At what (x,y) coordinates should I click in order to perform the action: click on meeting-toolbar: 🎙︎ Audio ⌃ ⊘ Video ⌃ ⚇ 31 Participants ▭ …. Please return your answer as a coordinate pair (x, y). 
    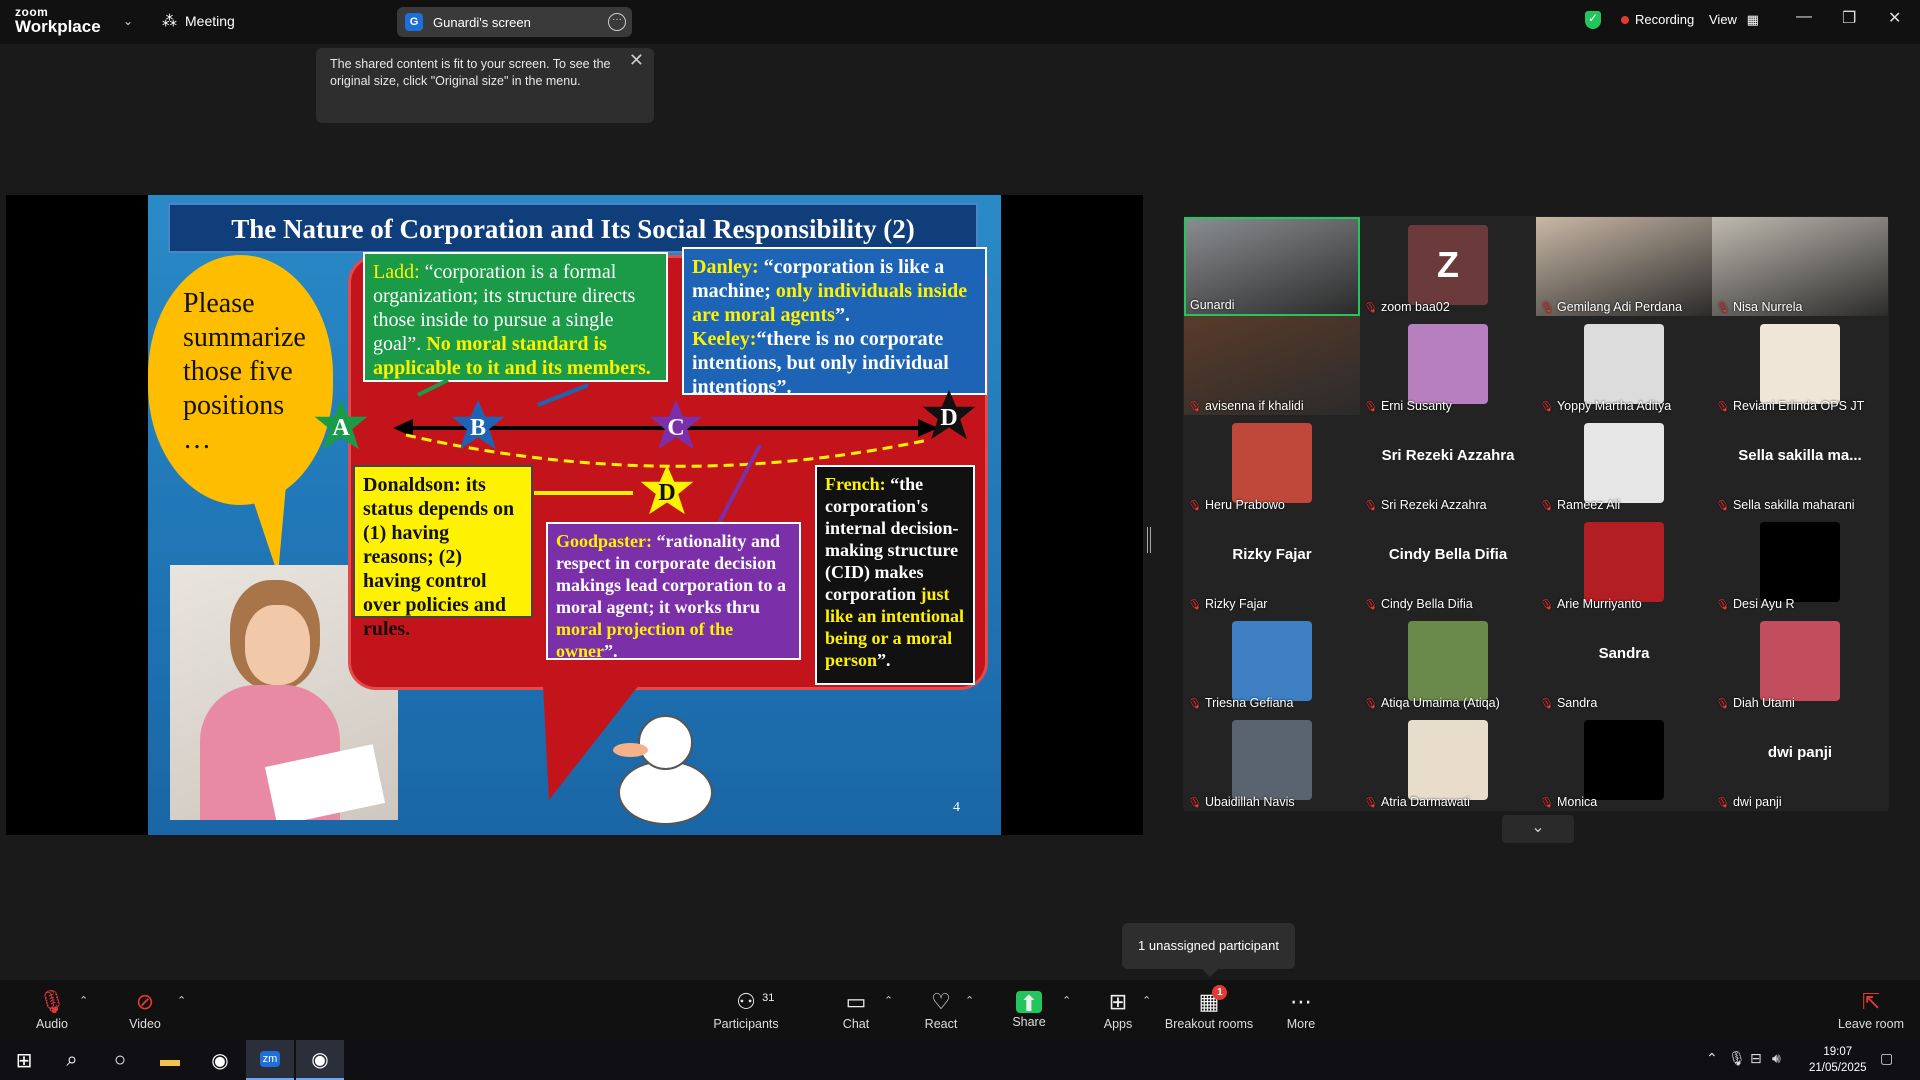
    Looking at the image, I should click on (960, 1010).